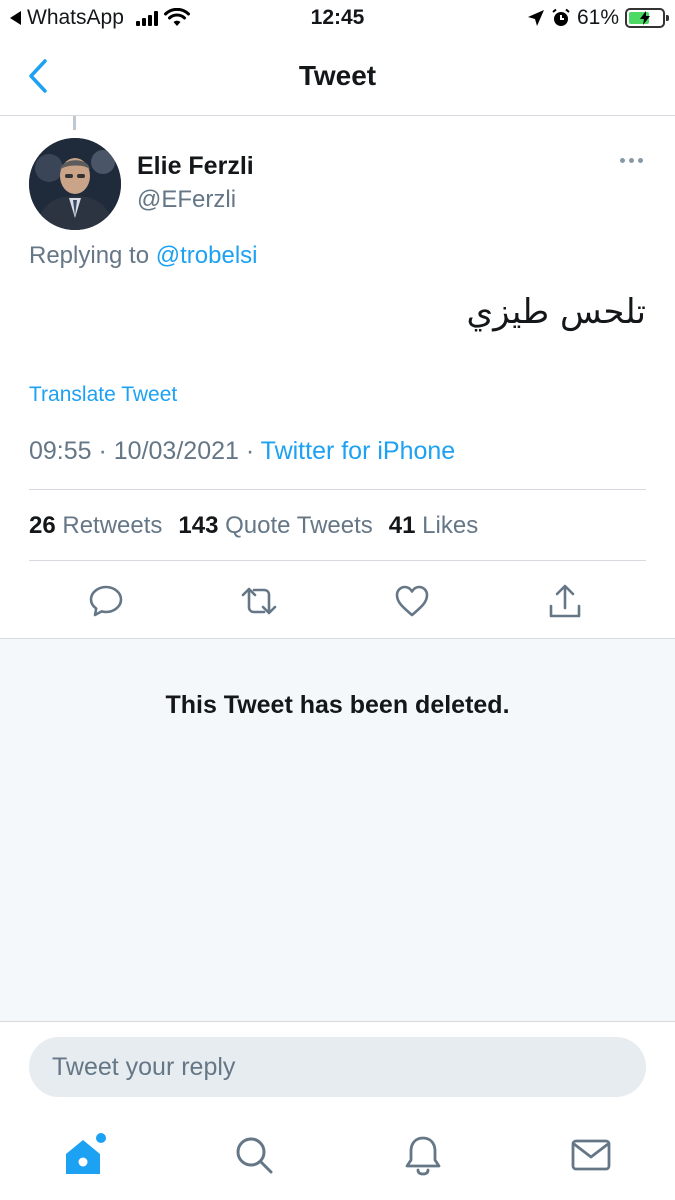 This screenshot has height=1200, width=675. I want to click on tweet-client-link: Twitter for iPhone, so click(358, 451).